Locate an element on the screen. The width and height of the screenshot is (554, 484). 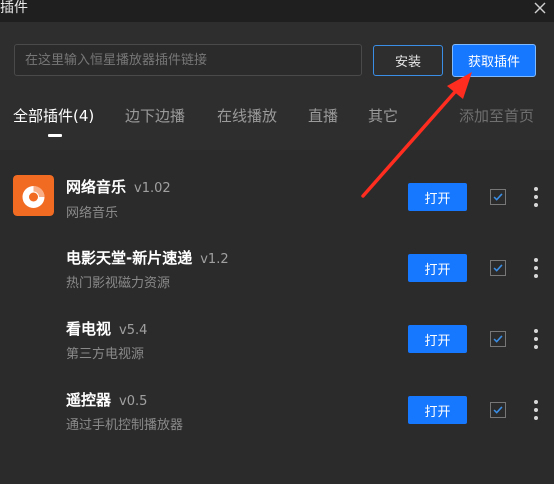
plugin-name: 遥控器 v0.5 is located at coordinates (106, 399).